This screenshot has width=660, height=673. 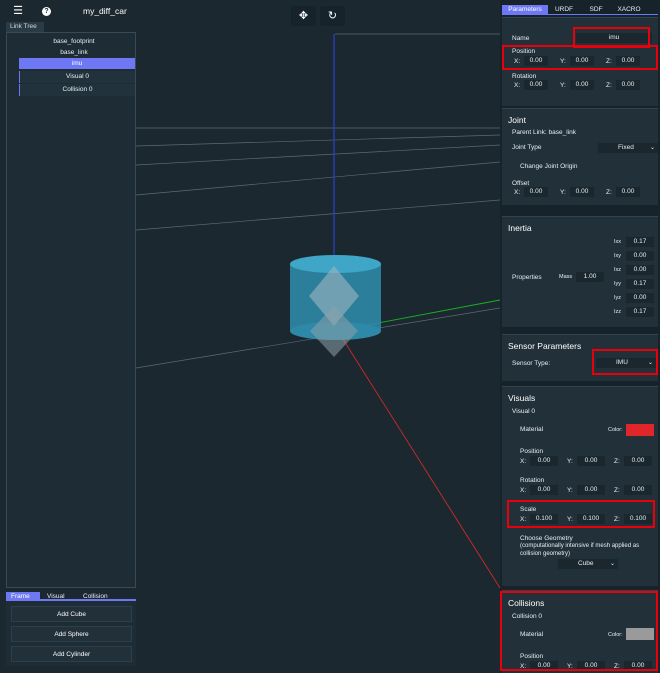 What do you see at coordinates (618, 256) in the screenshot?
I see `ixy-label: Ixy` at bounding box center [618, 256].